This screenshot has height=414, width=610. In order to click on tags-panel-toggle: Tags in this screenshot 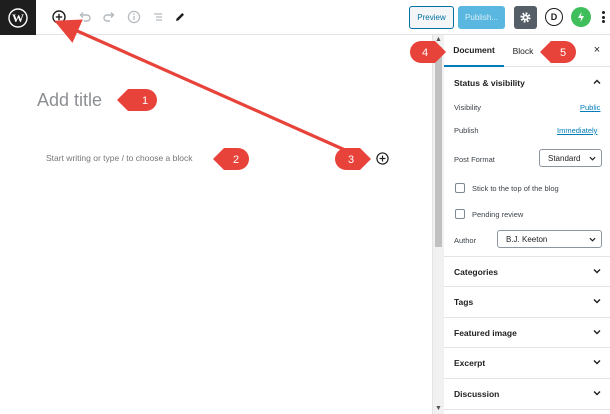, I will do `click(527, 301)`.